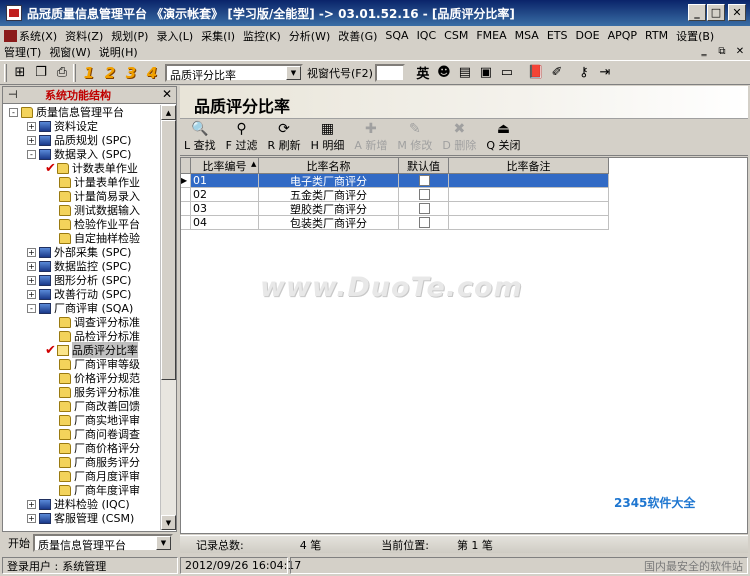 The width and height of the screenshot is (750, 576). Describe the element at coordinates (152, 73) in the screenshot. I see `shortcut-4-button: 4` at that location.